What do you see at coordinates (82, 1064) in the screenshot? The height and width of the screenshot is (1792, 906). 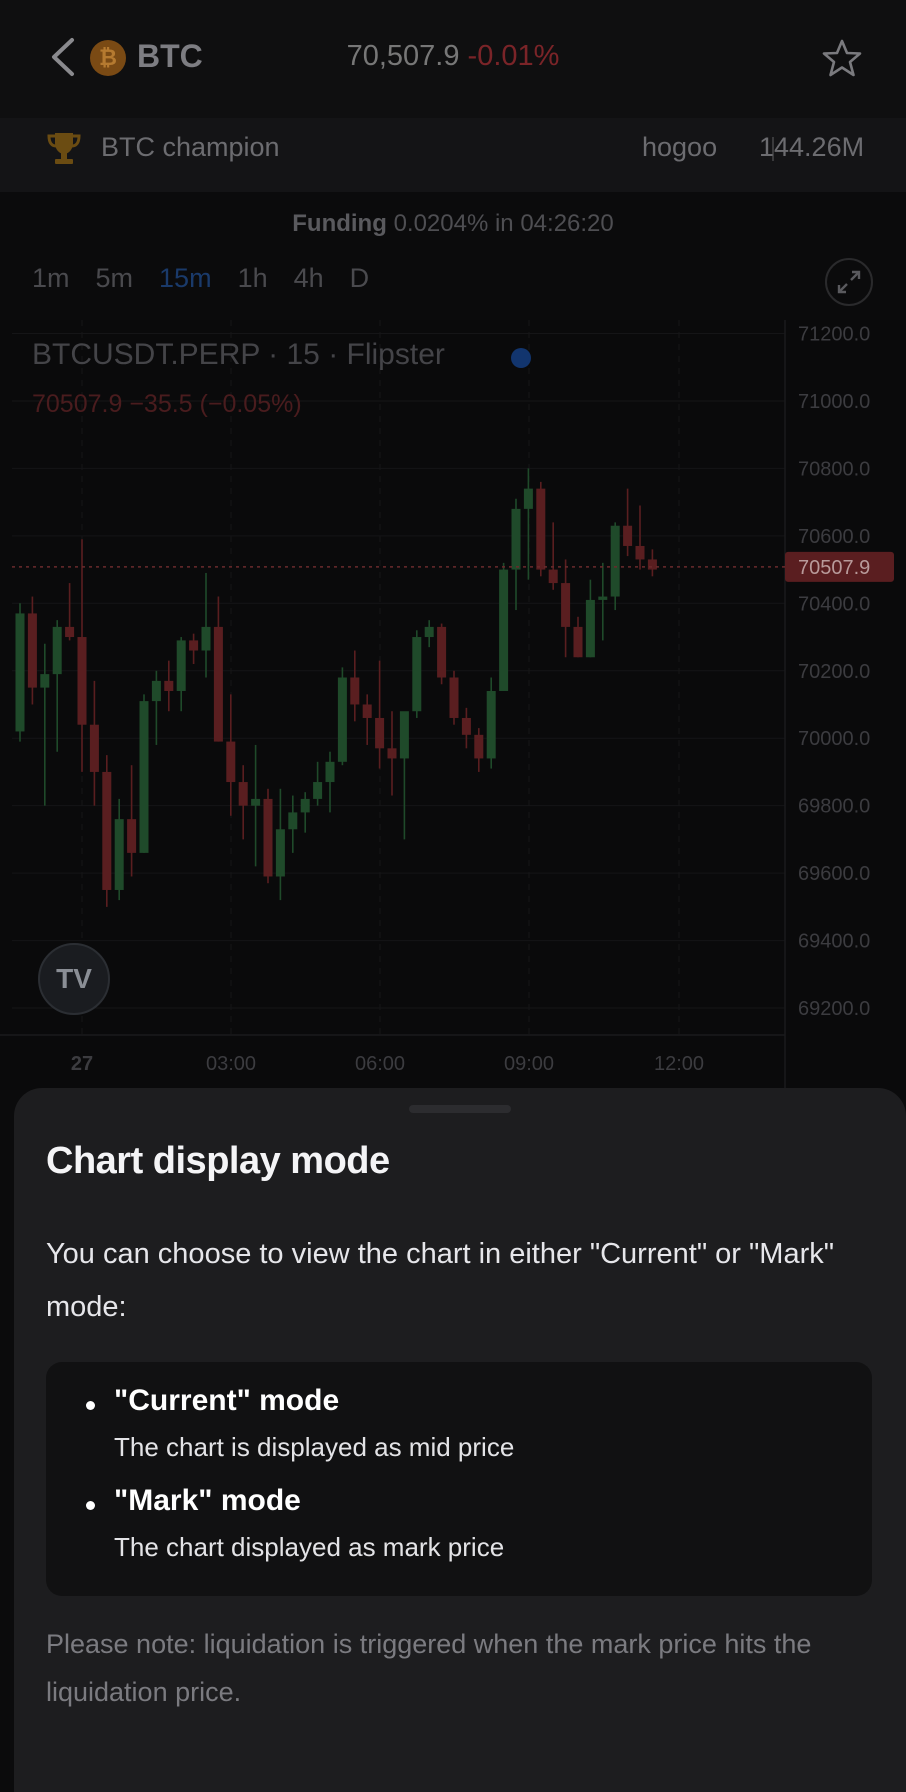 I see `x-tick-label: 27` at bounding box center [82, 1064].